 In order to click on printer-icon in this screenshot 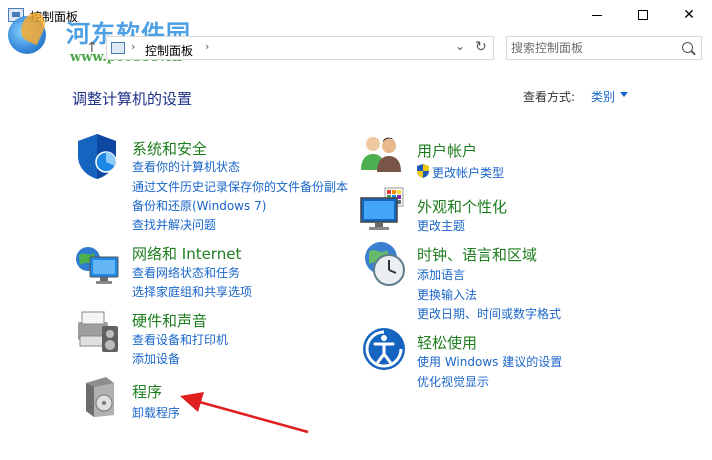, I will do `click(98, 331)`.